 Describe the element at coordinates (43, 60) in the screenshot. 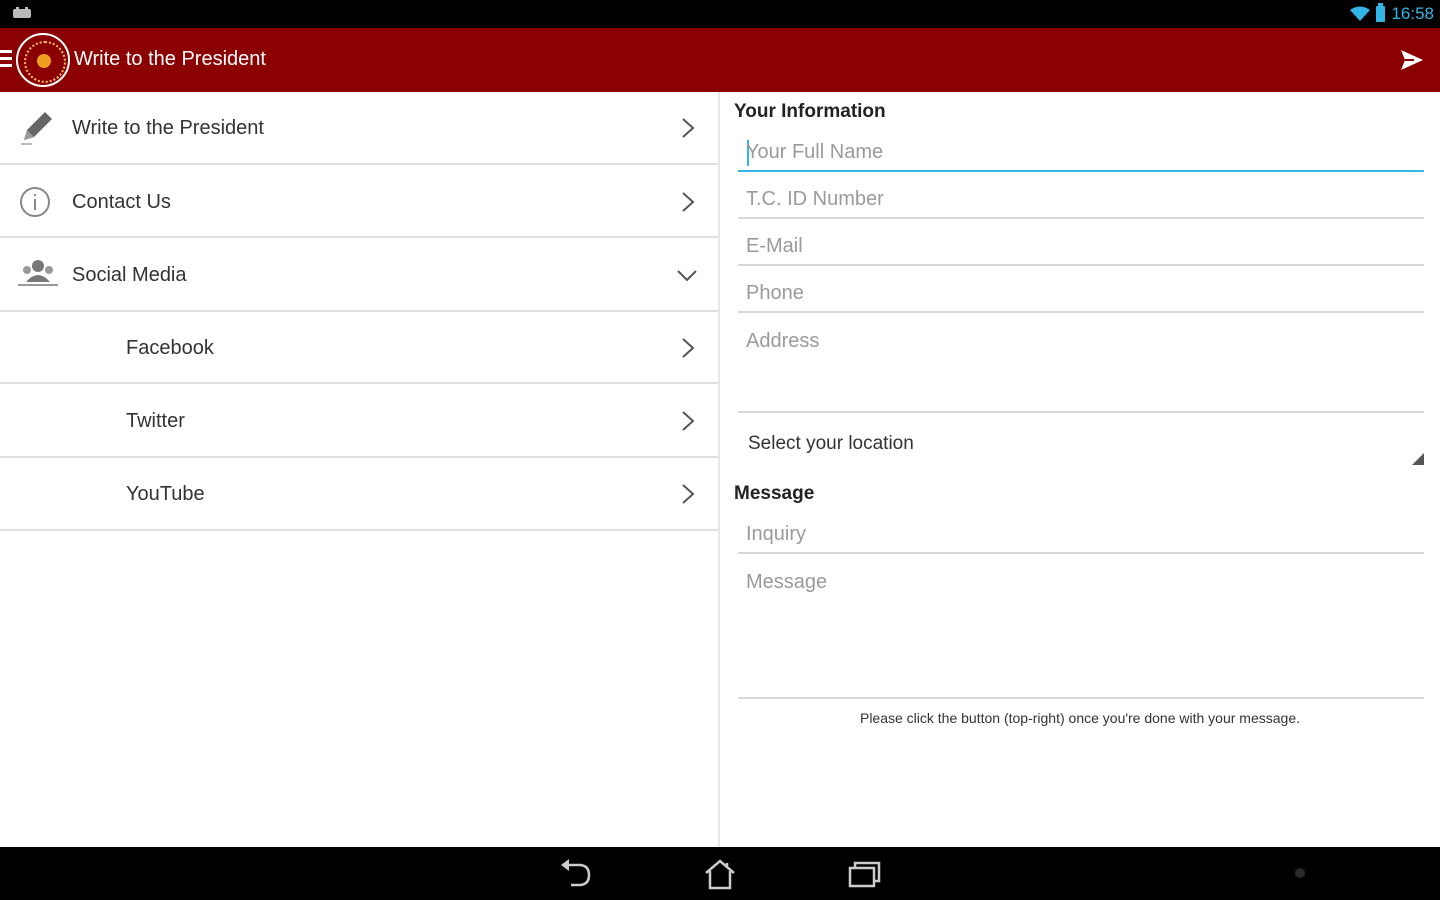

I see `presidential-seal-logo` at that location.